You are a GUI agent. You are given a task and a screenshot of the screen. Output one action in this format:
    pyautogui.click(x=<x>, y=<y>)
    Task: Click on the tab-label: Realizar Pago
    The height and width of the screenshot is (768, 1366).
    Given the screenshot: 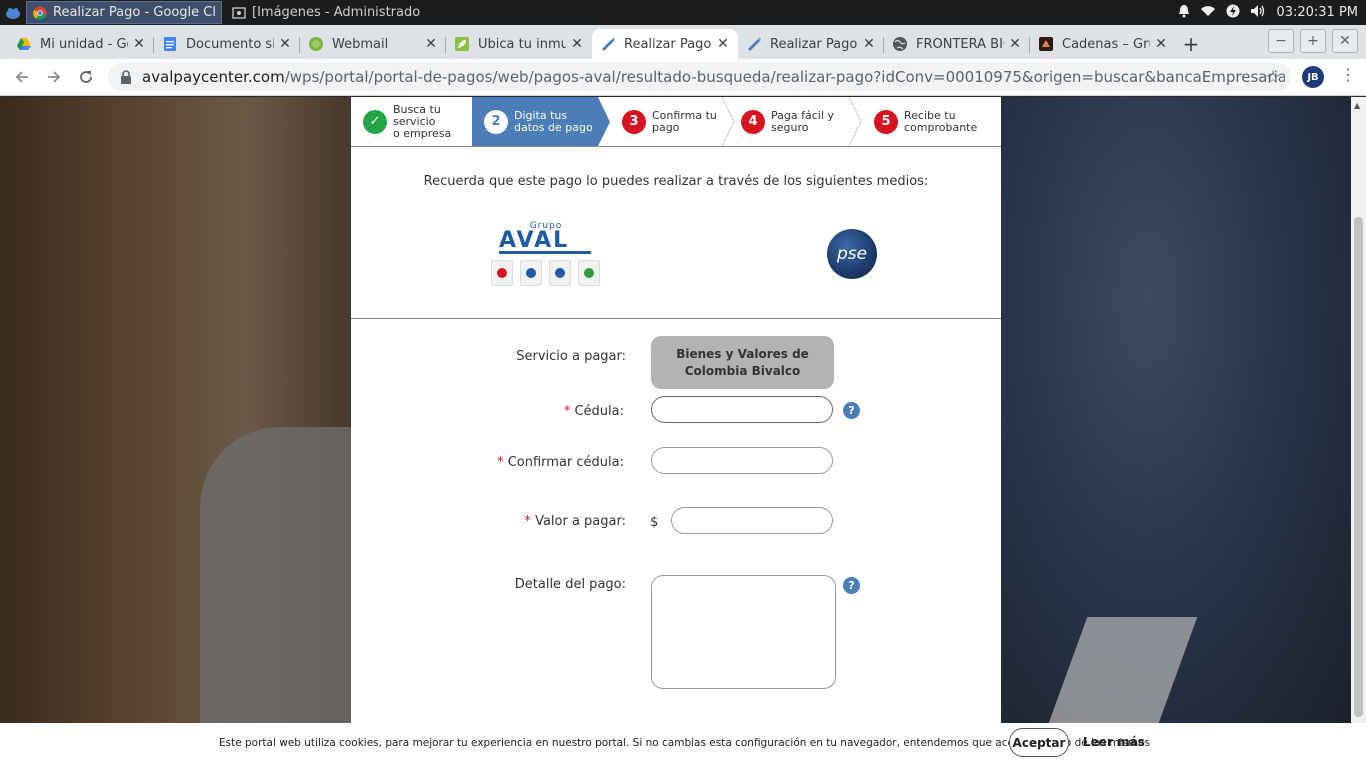 What is the action you would take?
    pyautogui.click(x=668, y=44)
    